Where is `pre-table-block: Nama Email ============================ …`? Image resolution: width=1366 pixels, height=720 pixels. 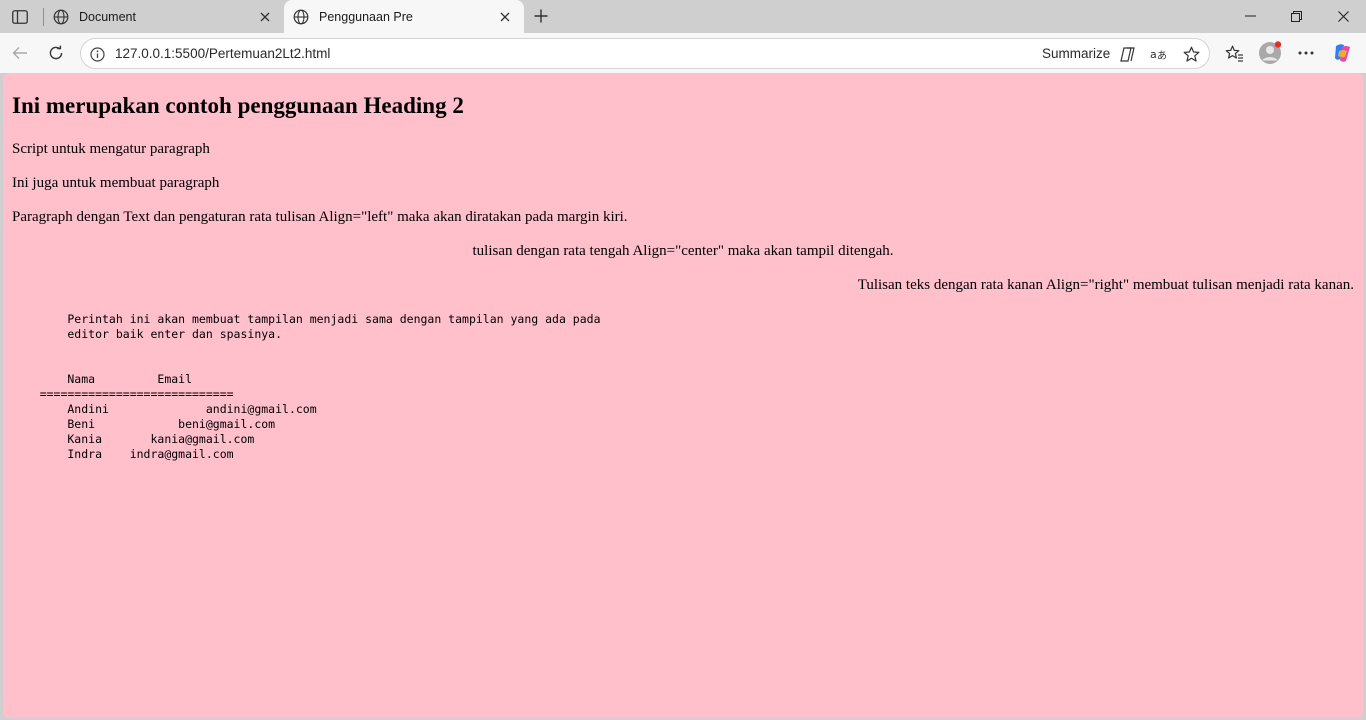
pre-table-block: Nama Email ============================ … is located at coordinates (178, 416).